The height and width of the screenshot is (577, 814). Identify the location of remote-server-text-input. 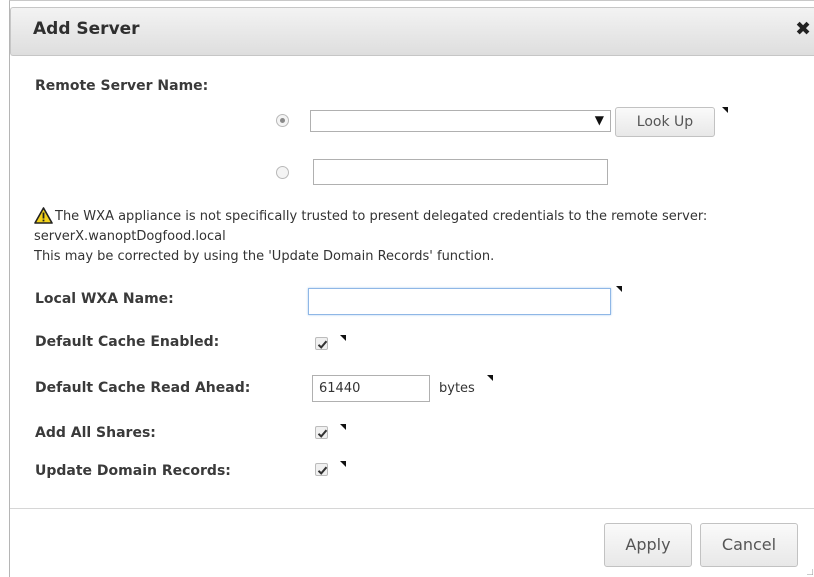
(460, 172).